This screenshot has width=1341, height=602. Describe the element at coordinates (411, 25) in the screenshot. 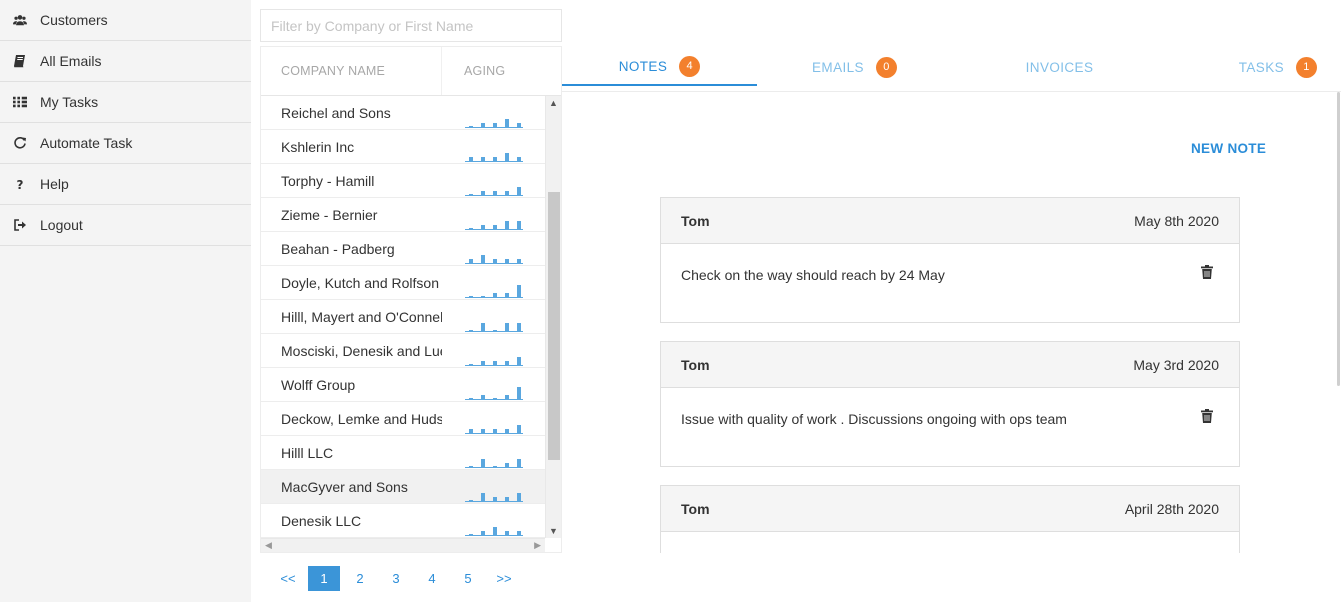

I see `company-filter-input` at that location.